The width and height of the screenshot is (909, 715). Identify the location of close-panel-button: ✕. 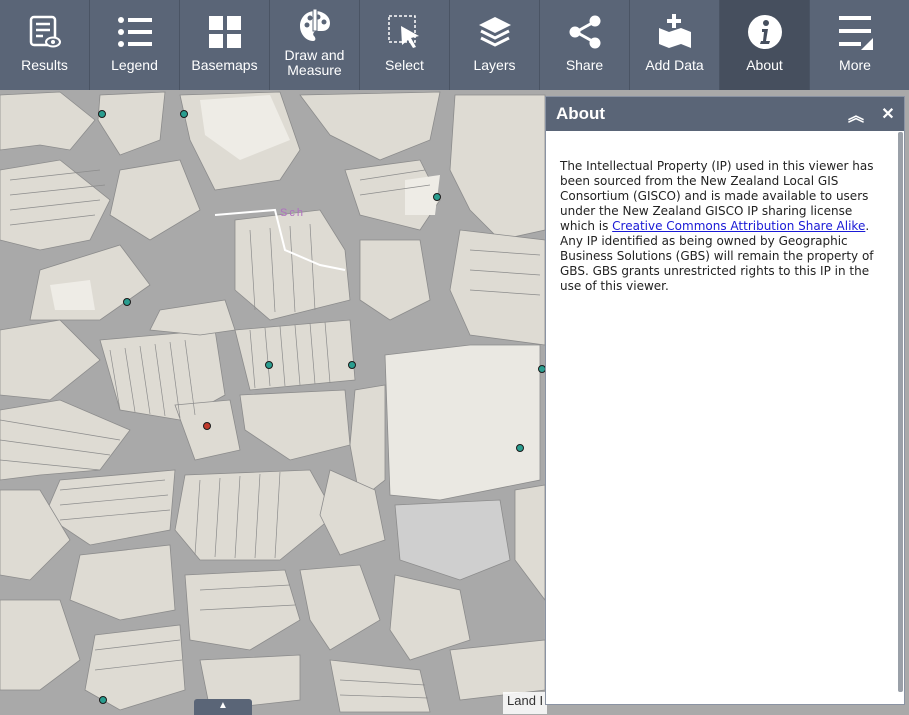
(888, 114).